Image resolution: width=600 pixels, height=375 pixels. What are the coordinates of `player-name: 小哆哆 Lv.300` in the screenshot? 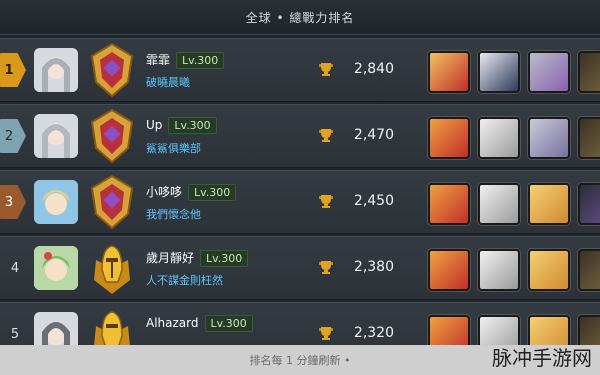 It's located at (191, 192).